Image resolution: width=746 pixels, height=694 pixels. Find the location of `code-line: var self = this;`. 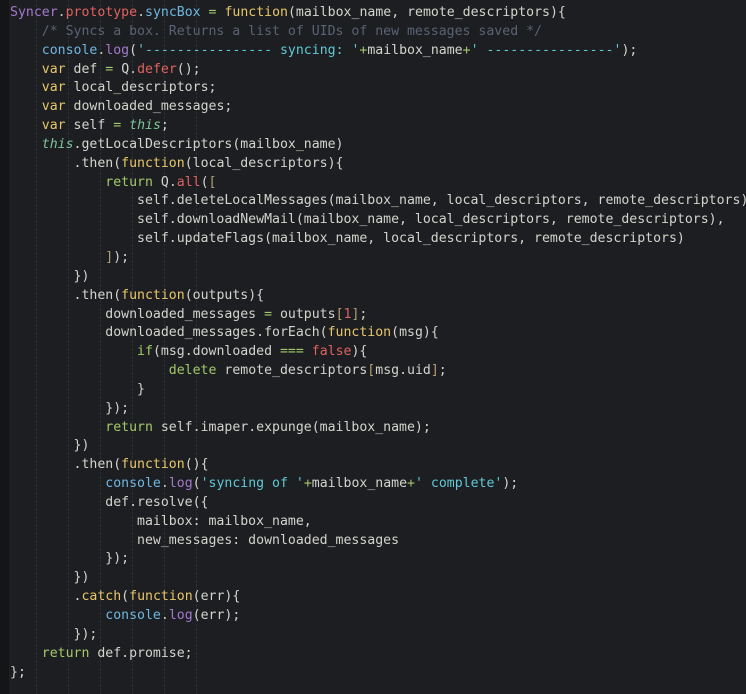

code-line: var self = this; is located at coordinates (373, 126).